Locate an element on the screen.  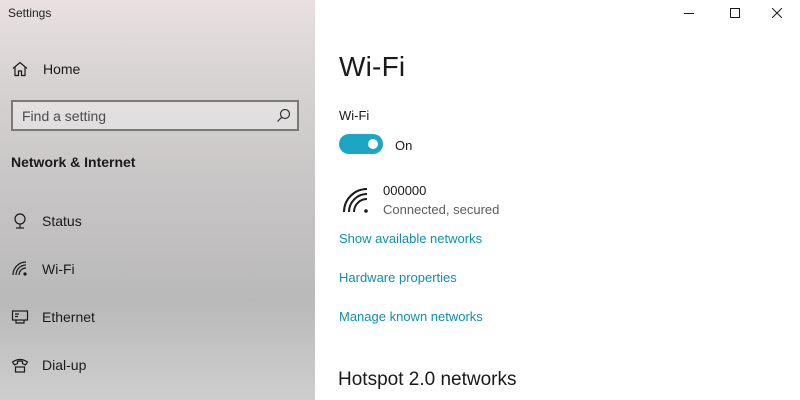
search-icon is located at coordinates (283, 115).